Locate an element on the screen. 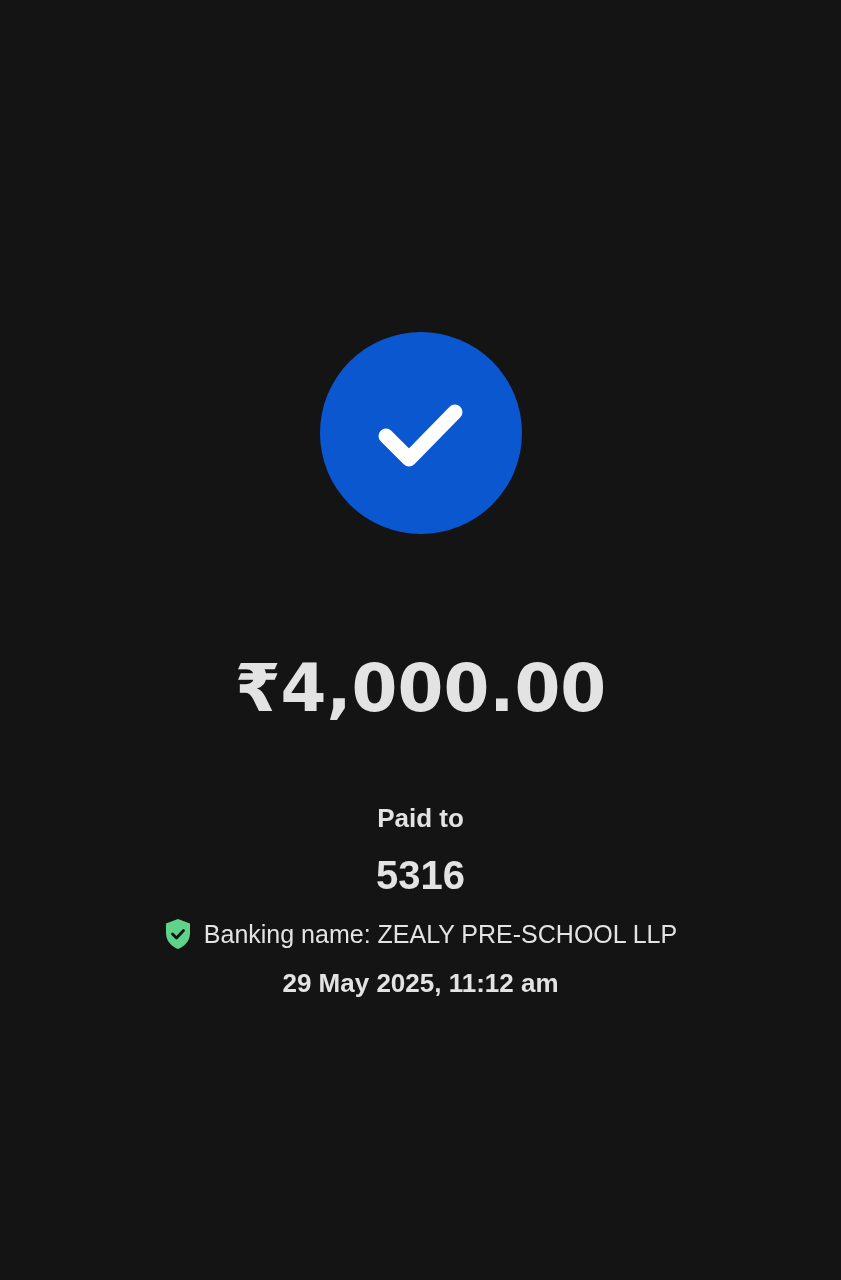 The image size is (841, 1280). payment-timestamp: 29 May 2025, 11:12 am is located at coordinates (420, 983).